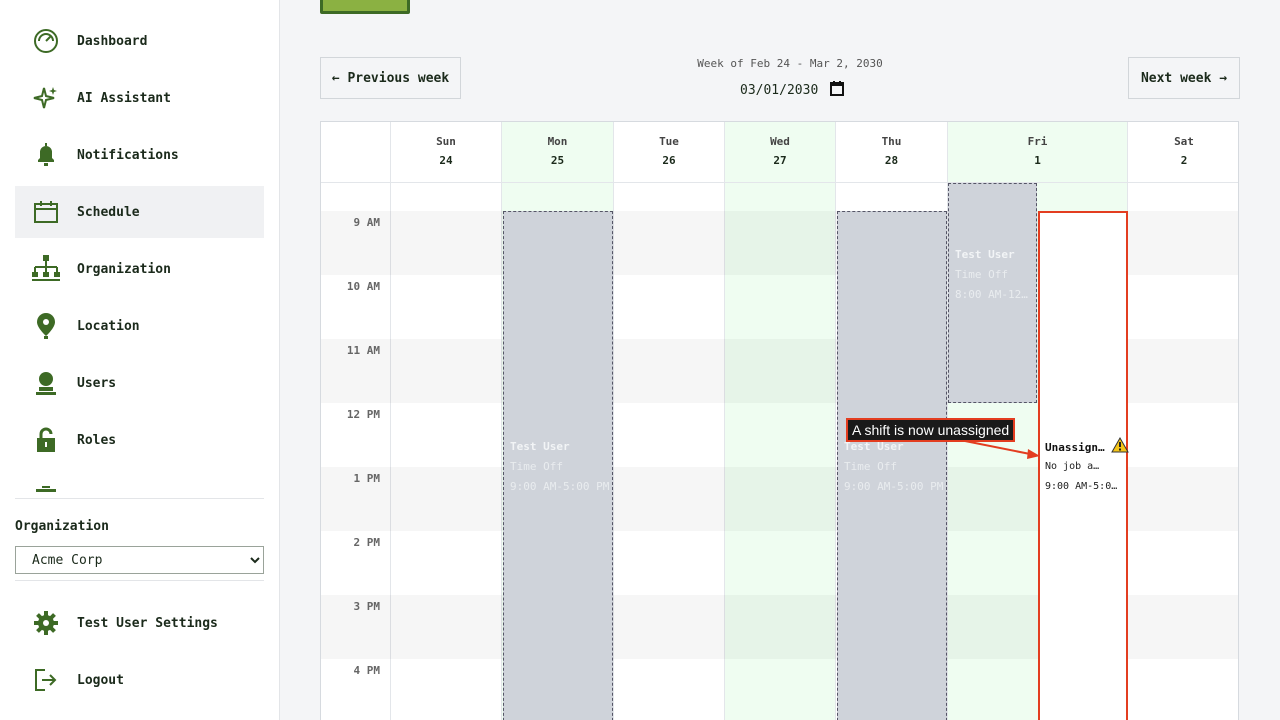 The width and height of the screenshot is (1280, 720). Describe the element at coordinates (931, 430) in the screenshot. I see `annotation-callout: A shift is now unassigned` at that location.